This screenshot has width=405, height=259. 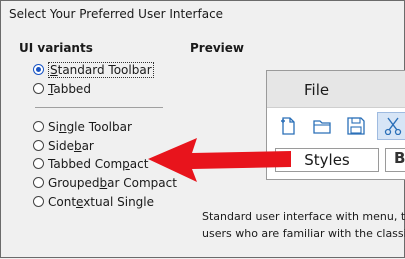 What do you see at coordinates (219, 160) in the screenshot?
I see `red-arrow-annotation` at bounding box center [219, 160].